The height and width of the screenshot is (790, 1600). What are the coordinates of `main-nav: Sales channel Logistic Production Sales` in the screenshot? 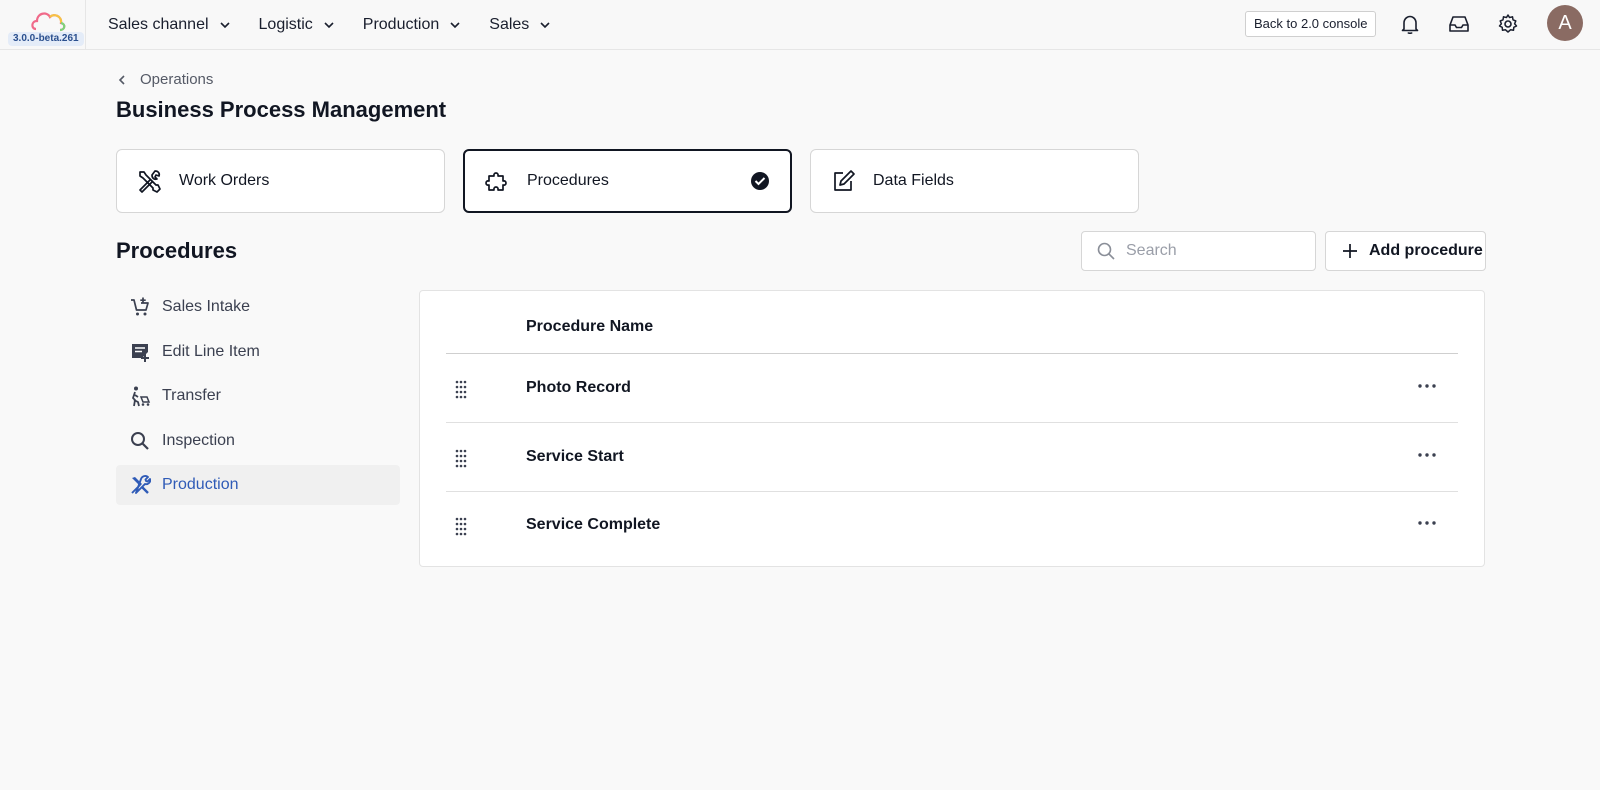 It's located at (343, 25).